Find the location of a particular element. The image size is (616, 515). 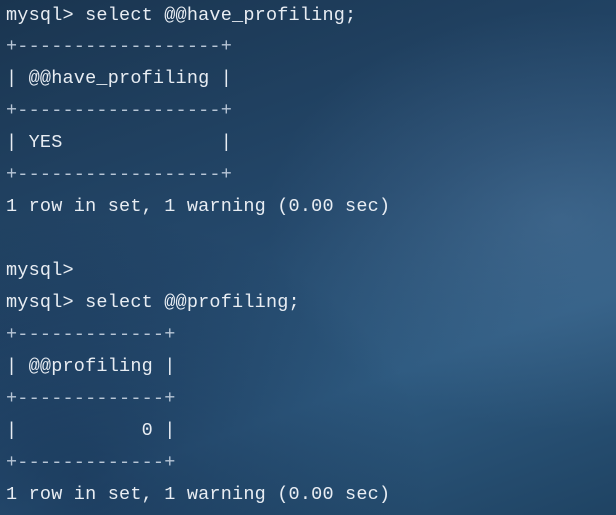

table-row-have-profiling-value: | YES | is located at coordinates (119, 142).